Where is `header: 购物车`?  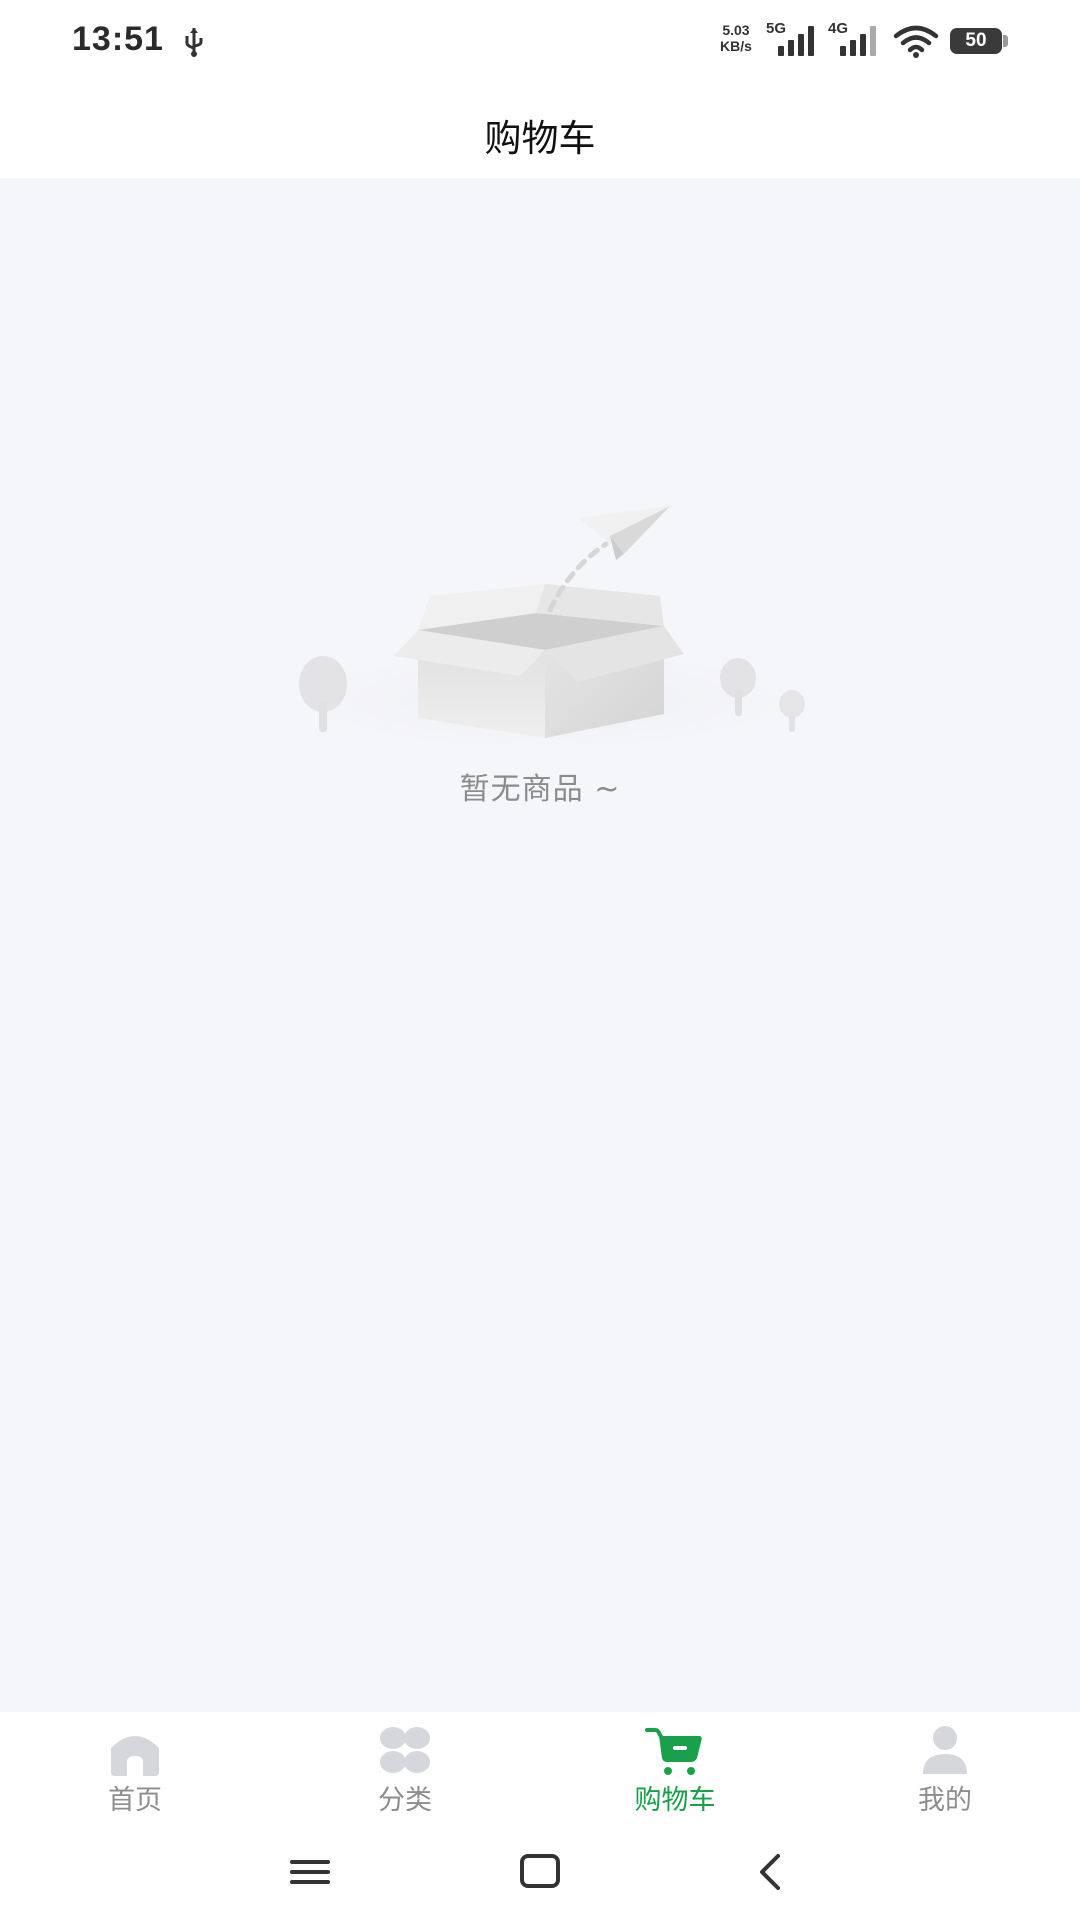
header: 购物车 is located at coordinates (540, 131).